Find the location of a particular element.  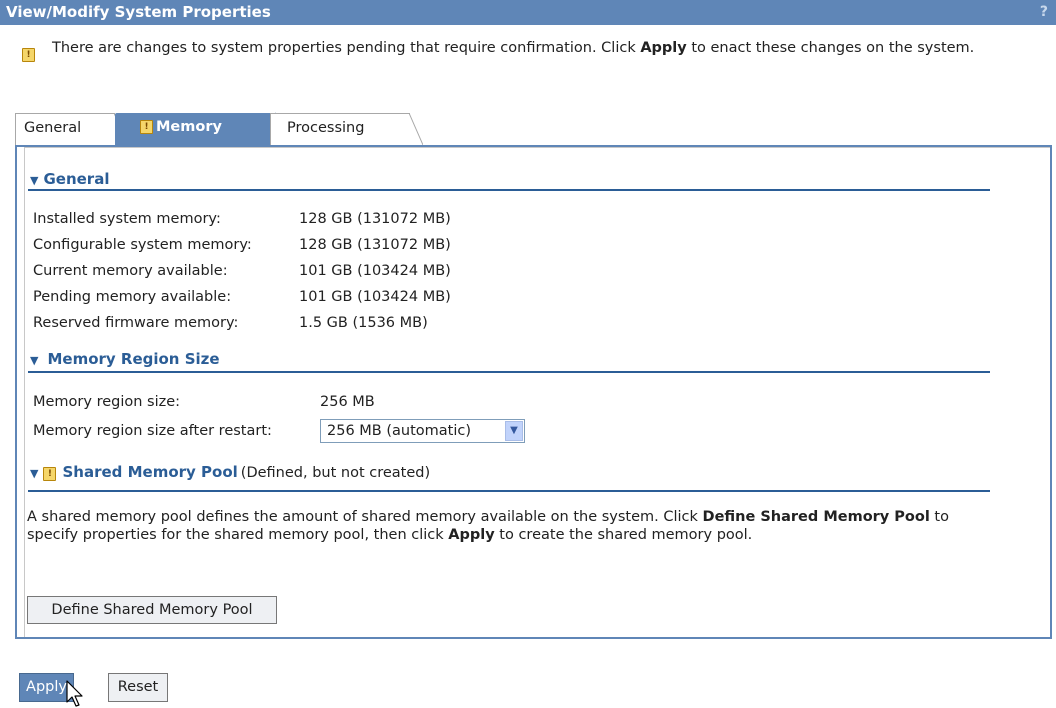

tab-processing: Processing is located at coordinates (346, 129).